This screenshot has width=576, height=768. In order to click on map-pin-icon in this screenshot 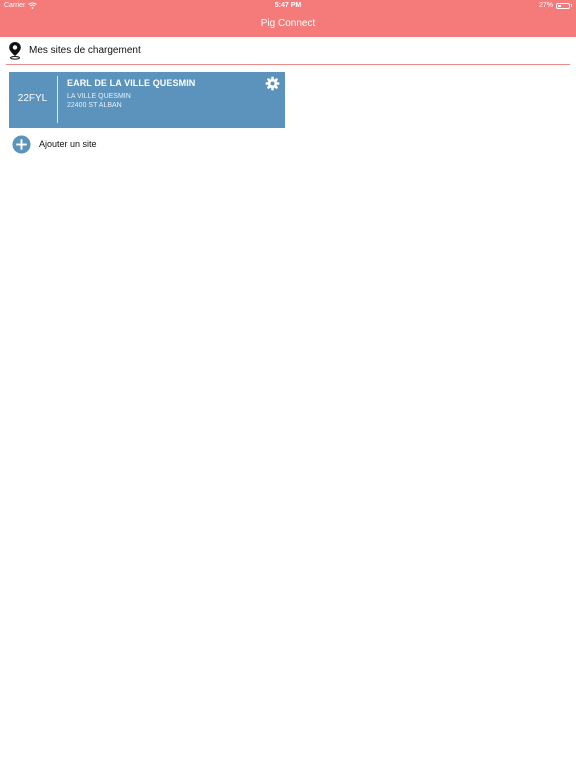, I will do `click(15, 51)`.